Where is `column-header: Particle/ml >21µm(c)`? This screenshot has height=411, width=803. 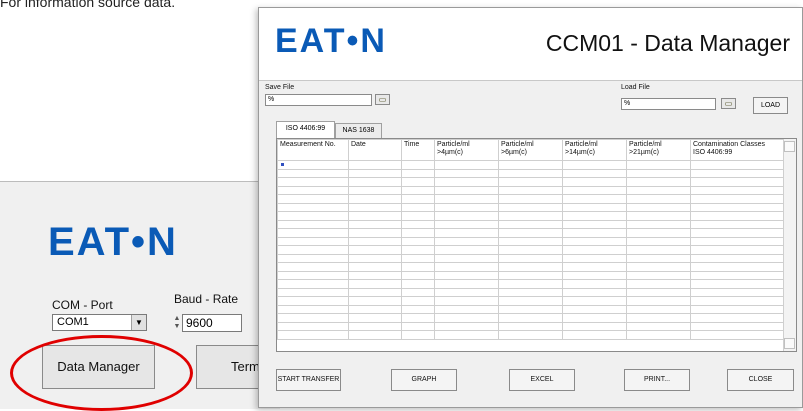
column-header: Particle/ml >21µm(c) is located at coordinates (658, 150).